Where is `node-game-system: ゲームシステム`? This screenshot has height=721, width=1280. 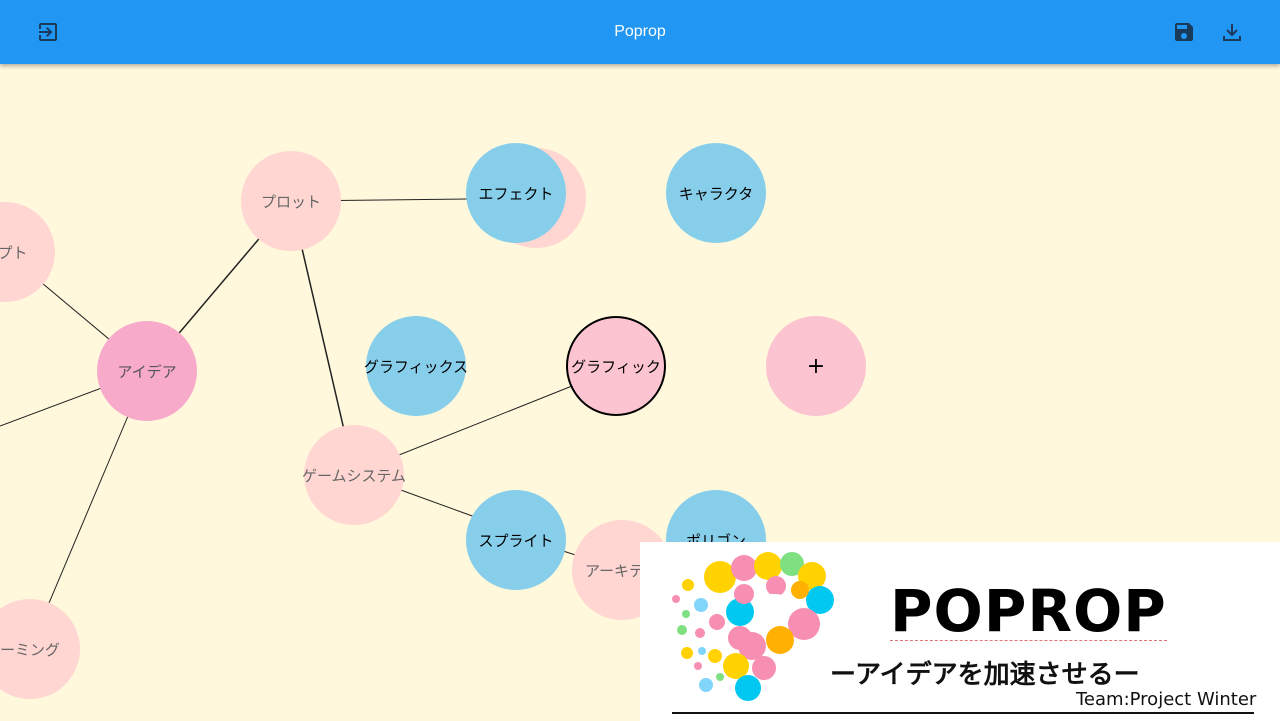 node-game-system: ゲームシステム is located at coordinates (354, 475).